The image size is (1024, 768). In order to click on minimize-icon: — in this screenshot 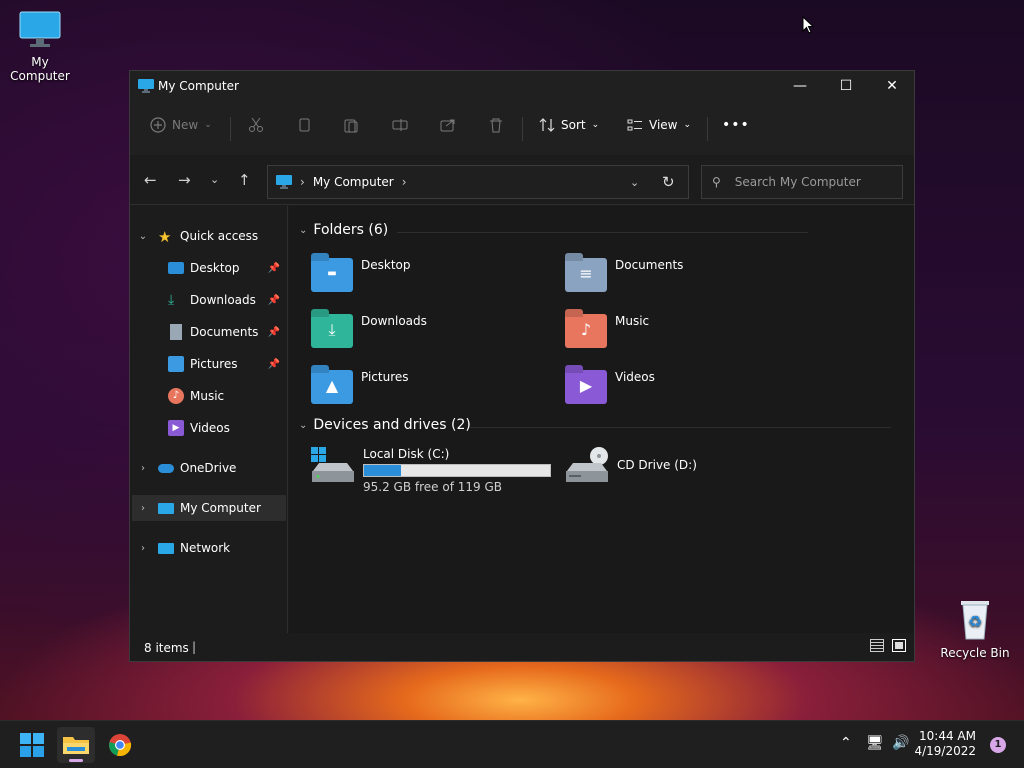, I will do `click(800, 86)`.